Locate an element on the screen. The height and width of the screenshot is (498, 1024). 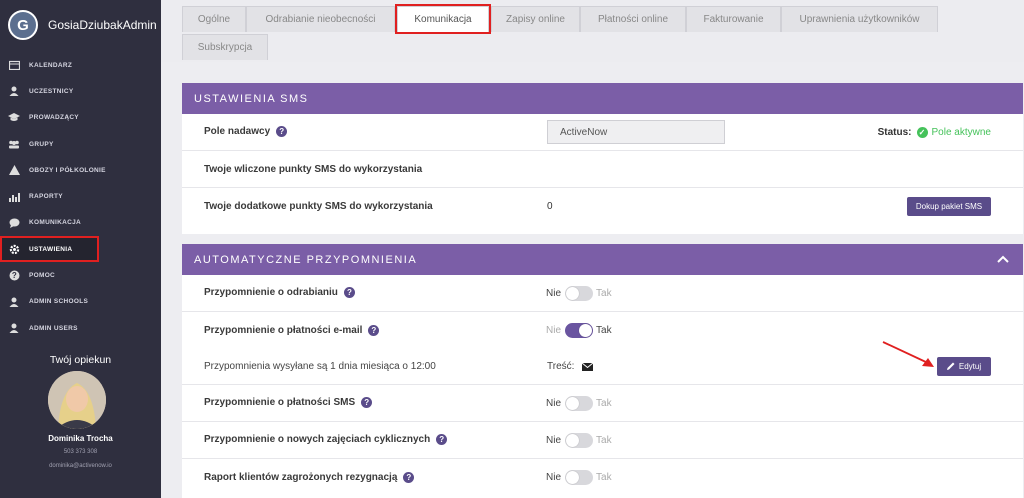
sidebar-item-pomoc: ? POMOC is located at coordinates (80, 275).